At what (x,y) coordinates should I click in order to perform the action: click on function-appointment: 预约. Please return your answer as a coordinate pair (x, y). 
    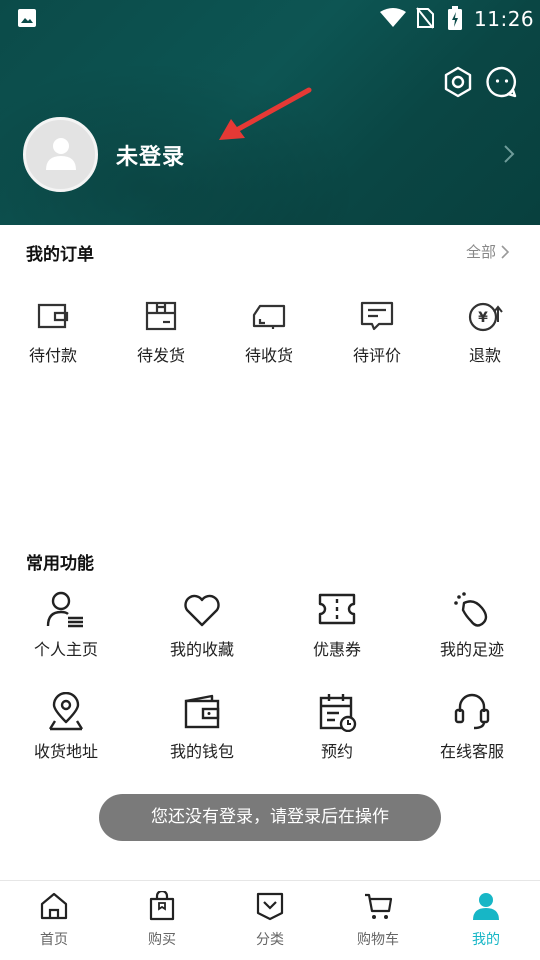
    Looking at the image, I should click on (337, 727).